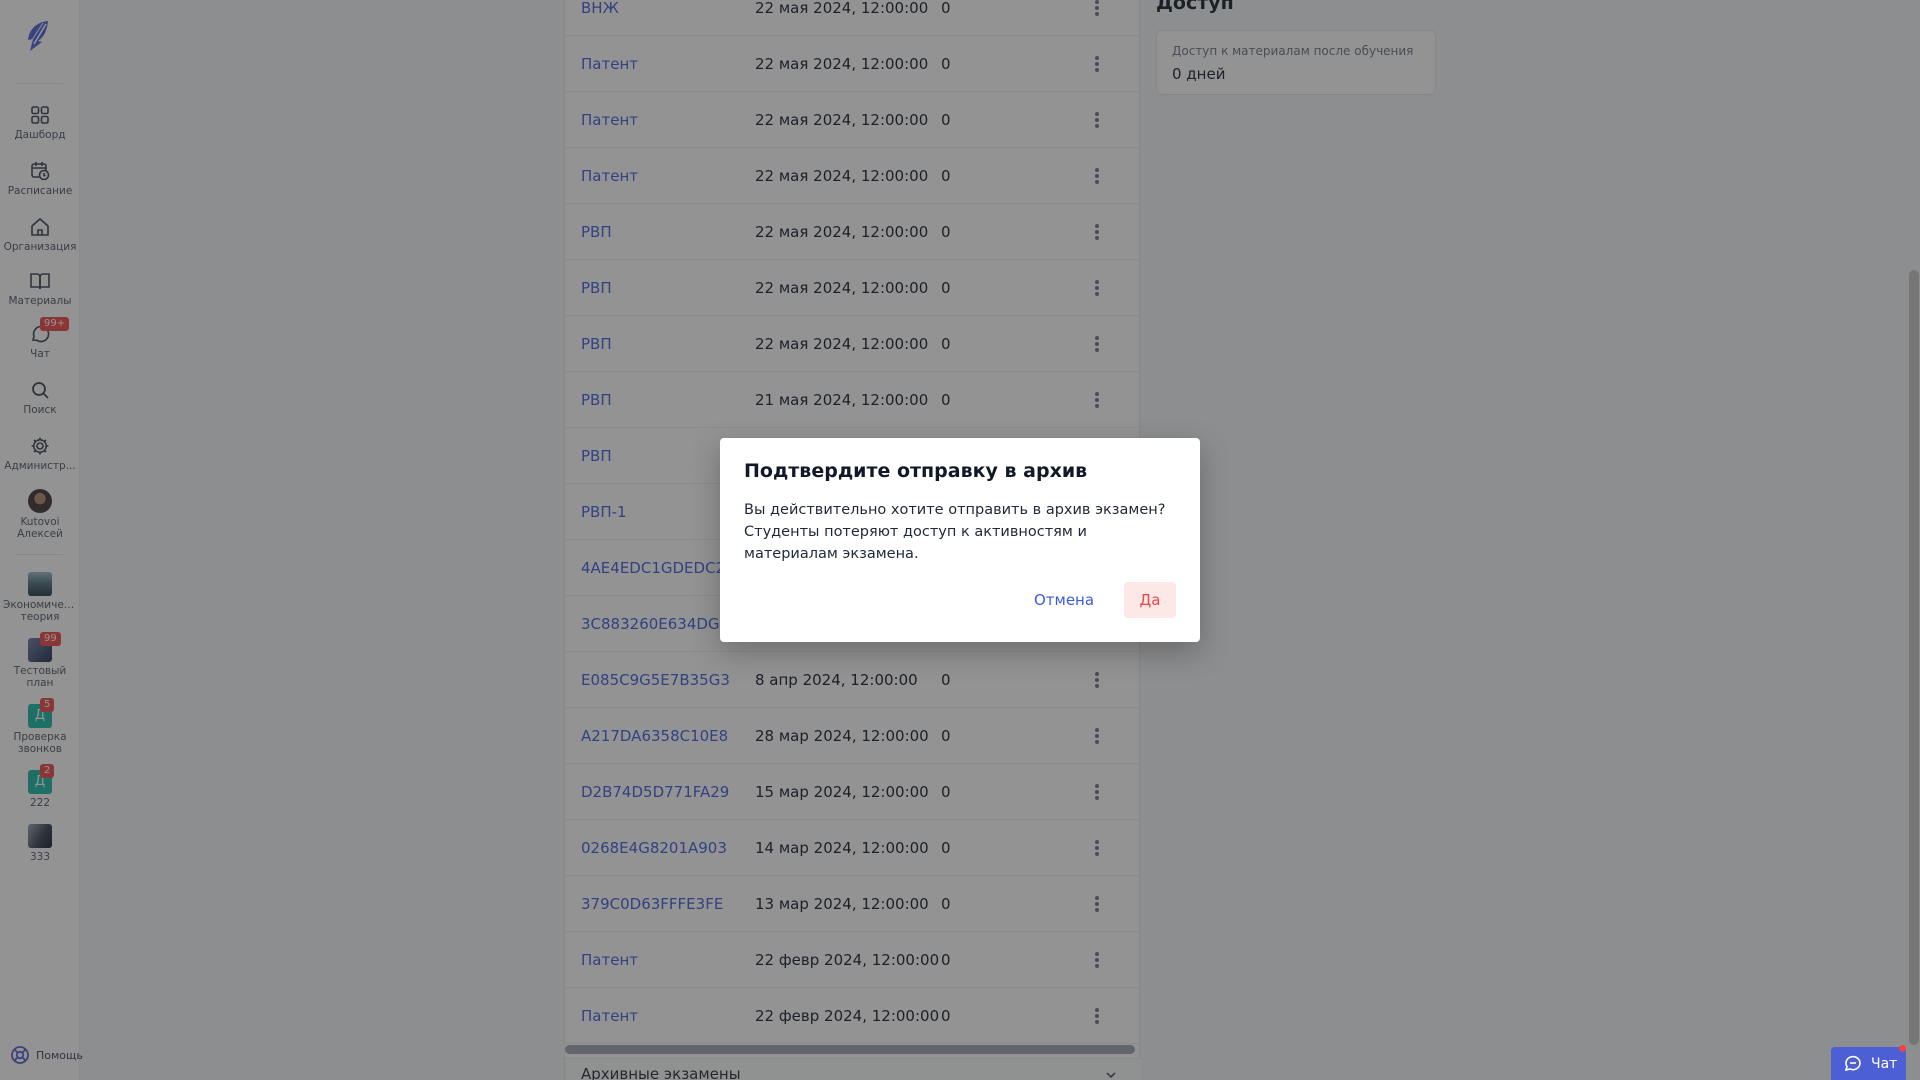 The image size is (1920, 1080). I want to click on chat-bubble-icon, so click(1852, 1063).